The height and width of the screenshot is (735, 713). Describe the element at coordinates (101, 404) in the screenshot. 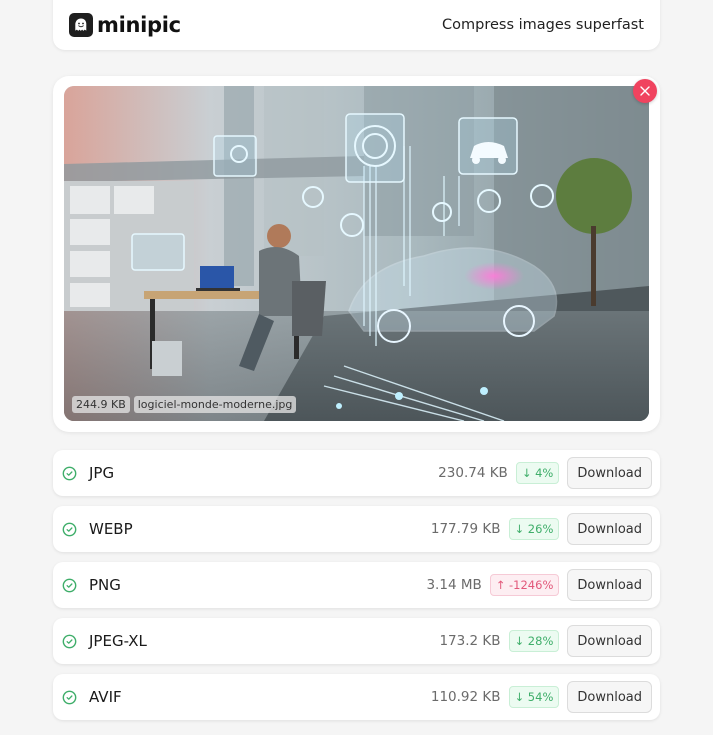

I see `original-size: 244.9 KB` at that location.